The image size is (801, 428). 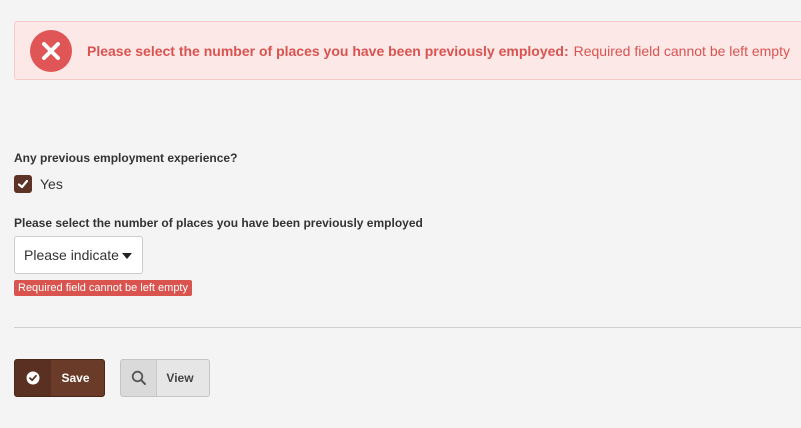 I want to click on check-icon, so click(x=23, y=184).